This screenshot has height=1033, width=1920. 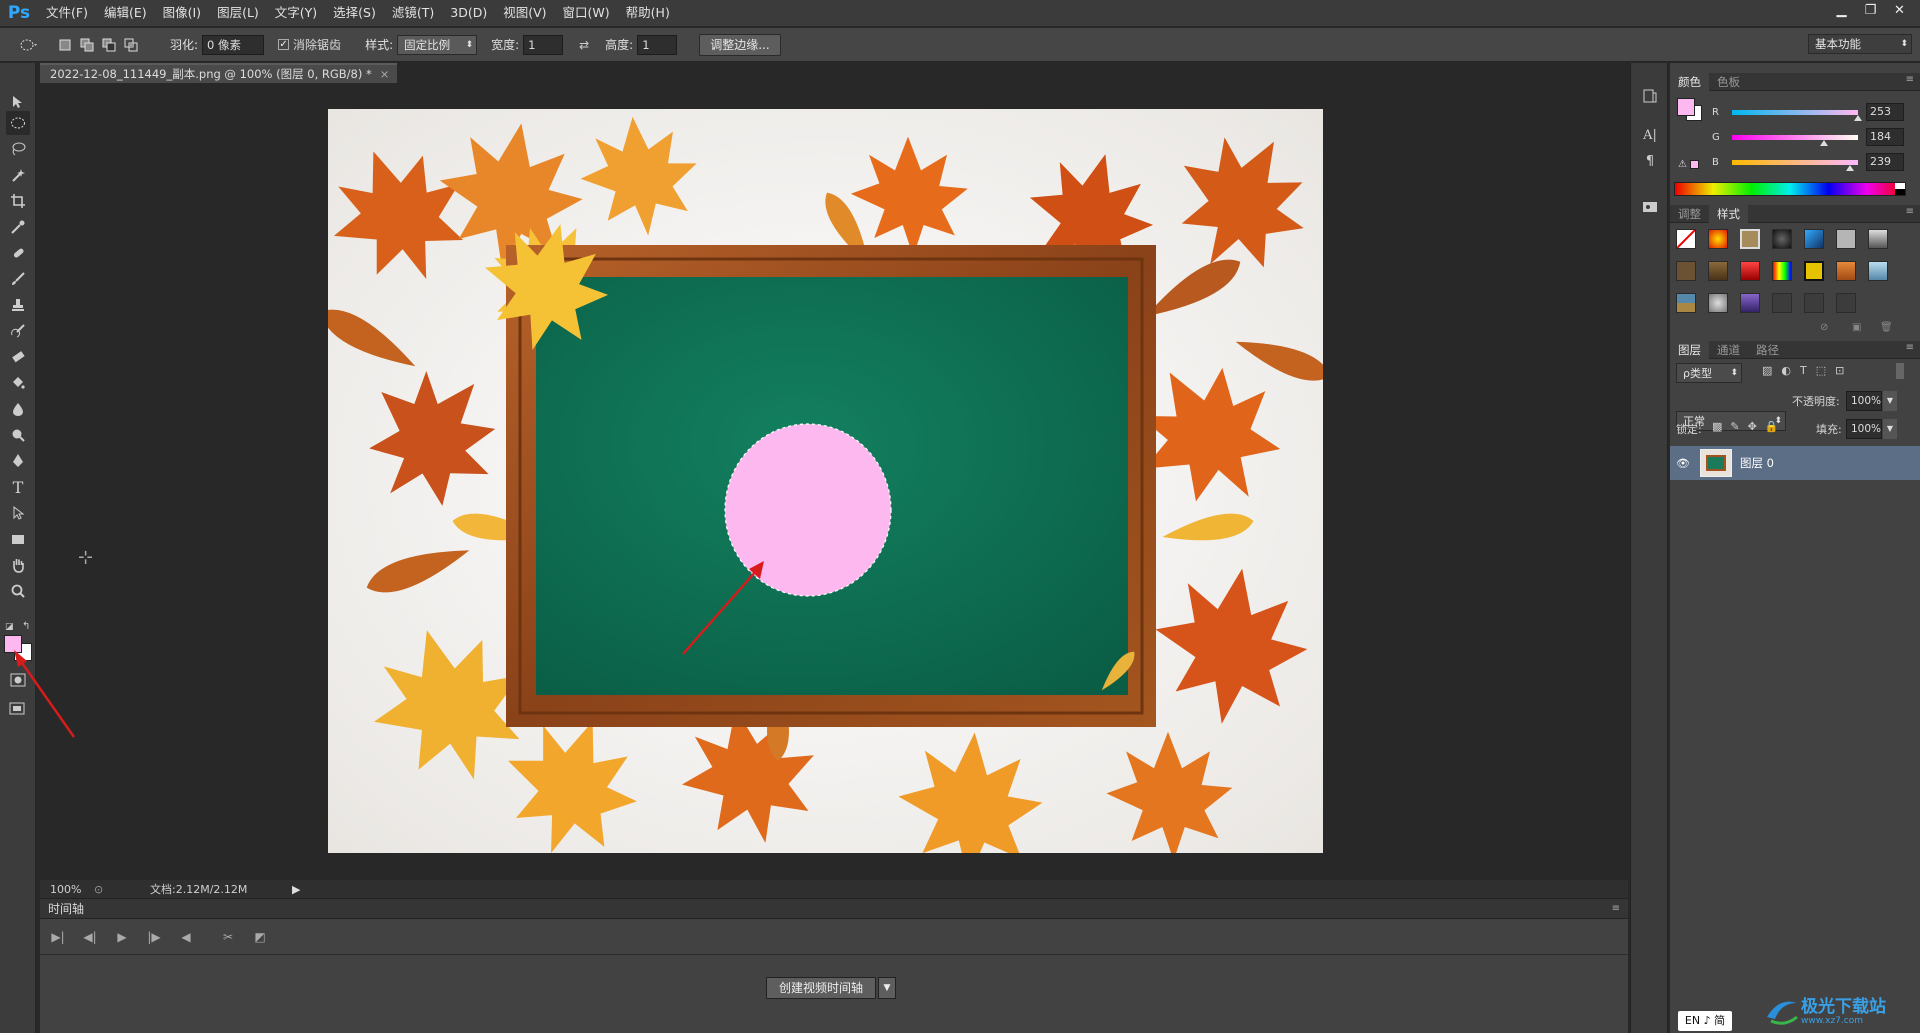 What do you see at coordinates (1650, 135) in the screenshot?
I see `character-panel-icon: A|` at bounding box center [1650, 135].